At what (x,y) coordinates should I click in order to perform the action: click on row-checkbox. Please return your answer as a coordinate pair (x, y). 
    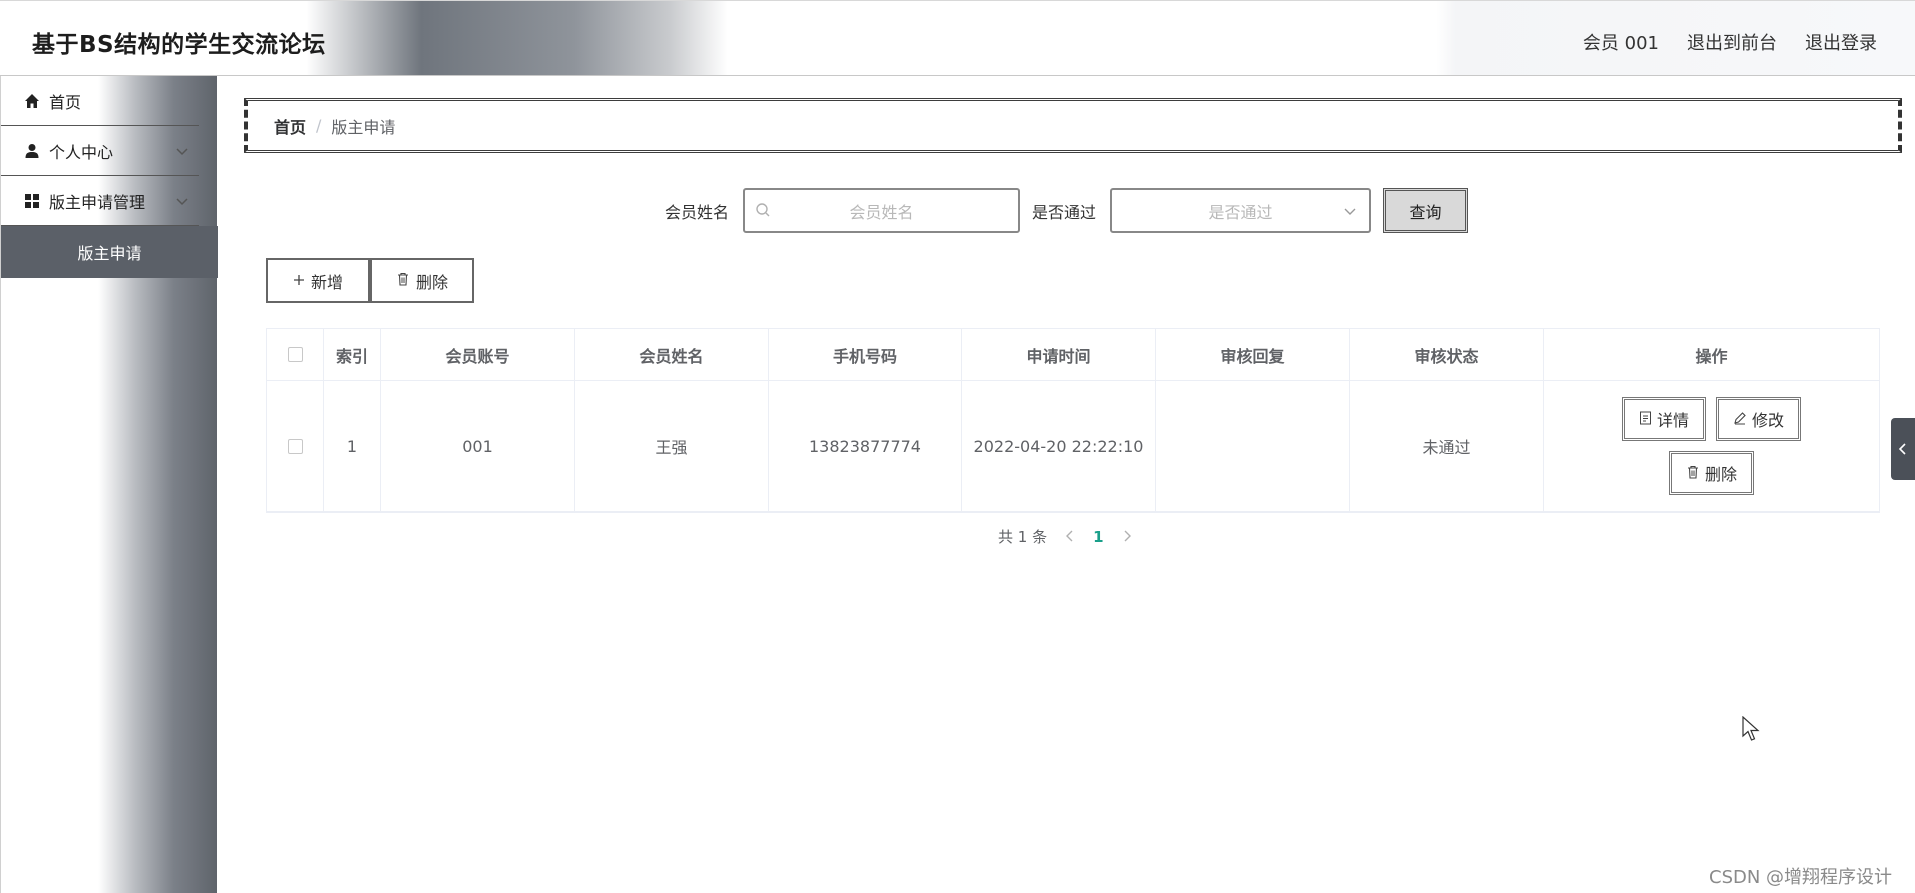
    Looking at the image, I should click on (295, 446).